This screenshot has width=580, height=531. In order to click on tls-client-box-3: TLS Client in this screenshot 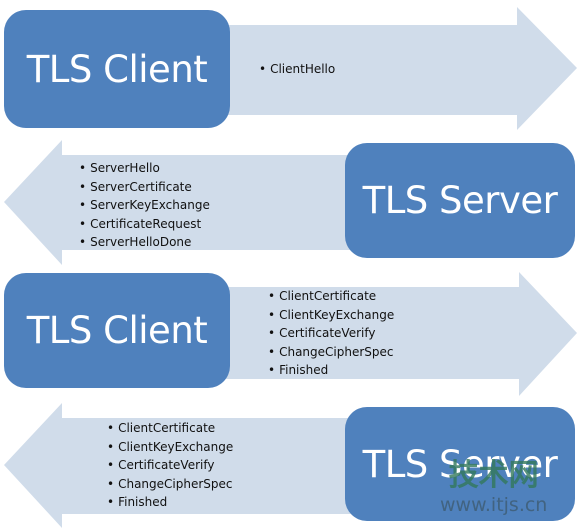, I will do `click(117, 330)`.